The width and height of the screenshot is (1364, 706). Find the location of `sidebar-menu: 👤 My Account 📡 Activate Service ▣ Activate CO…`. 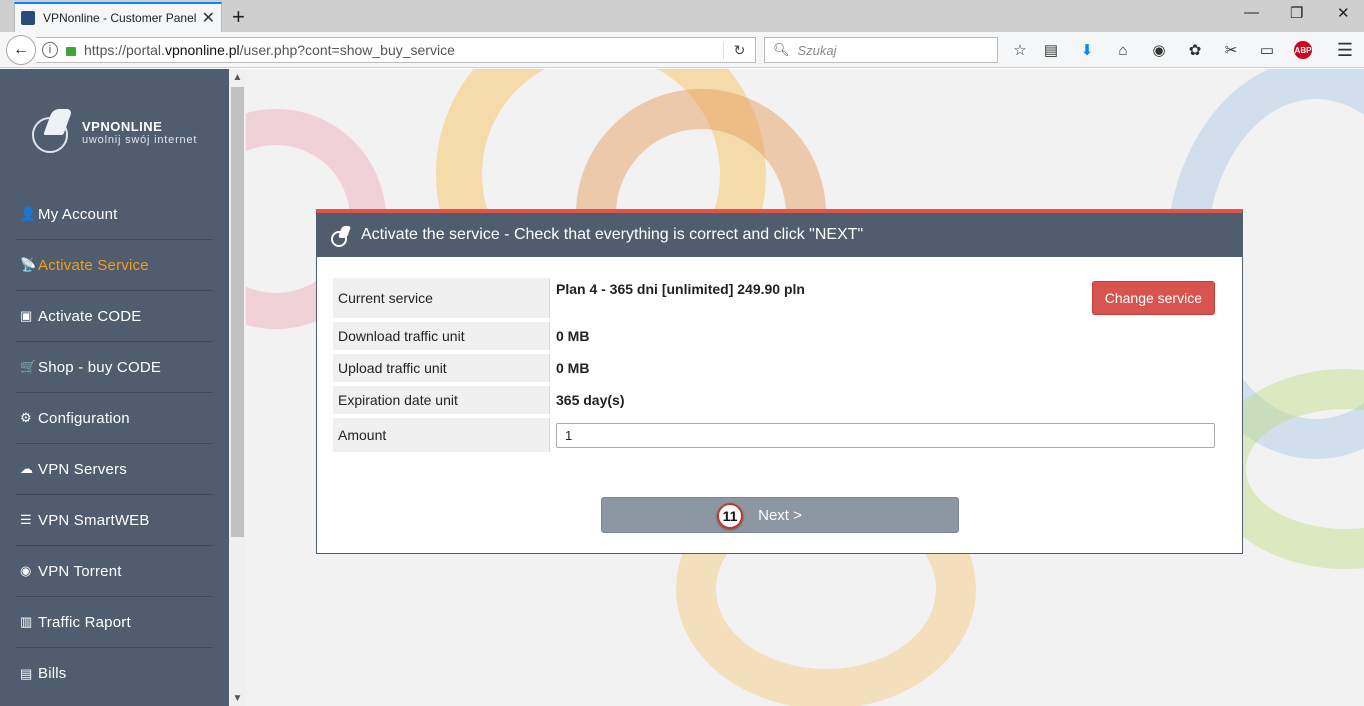

sidebar-menu: 👤 My Account 📡 Activate Service ▣ Activate CO… is located at coordinates (114, 444).